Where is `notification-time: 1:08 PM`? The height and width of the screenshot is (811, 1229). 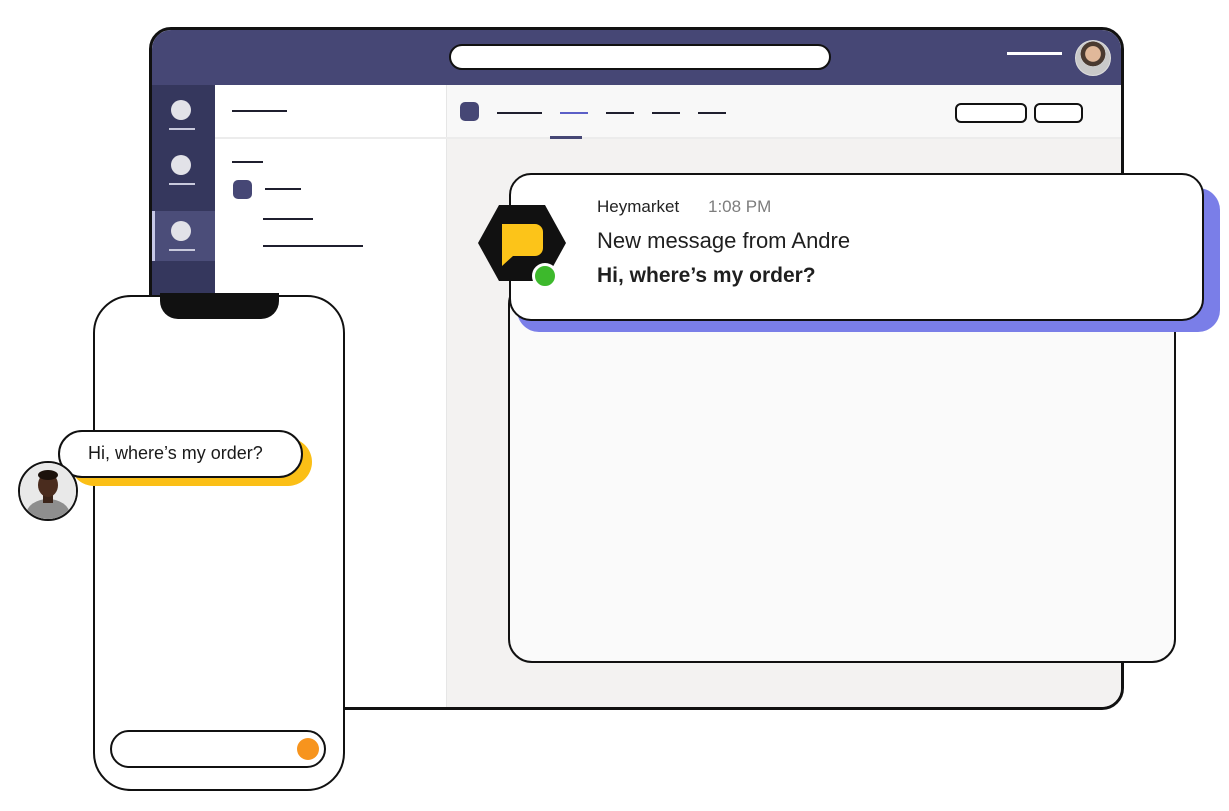 notification-time: 1:08 PM is located at coordinates (740, 206).